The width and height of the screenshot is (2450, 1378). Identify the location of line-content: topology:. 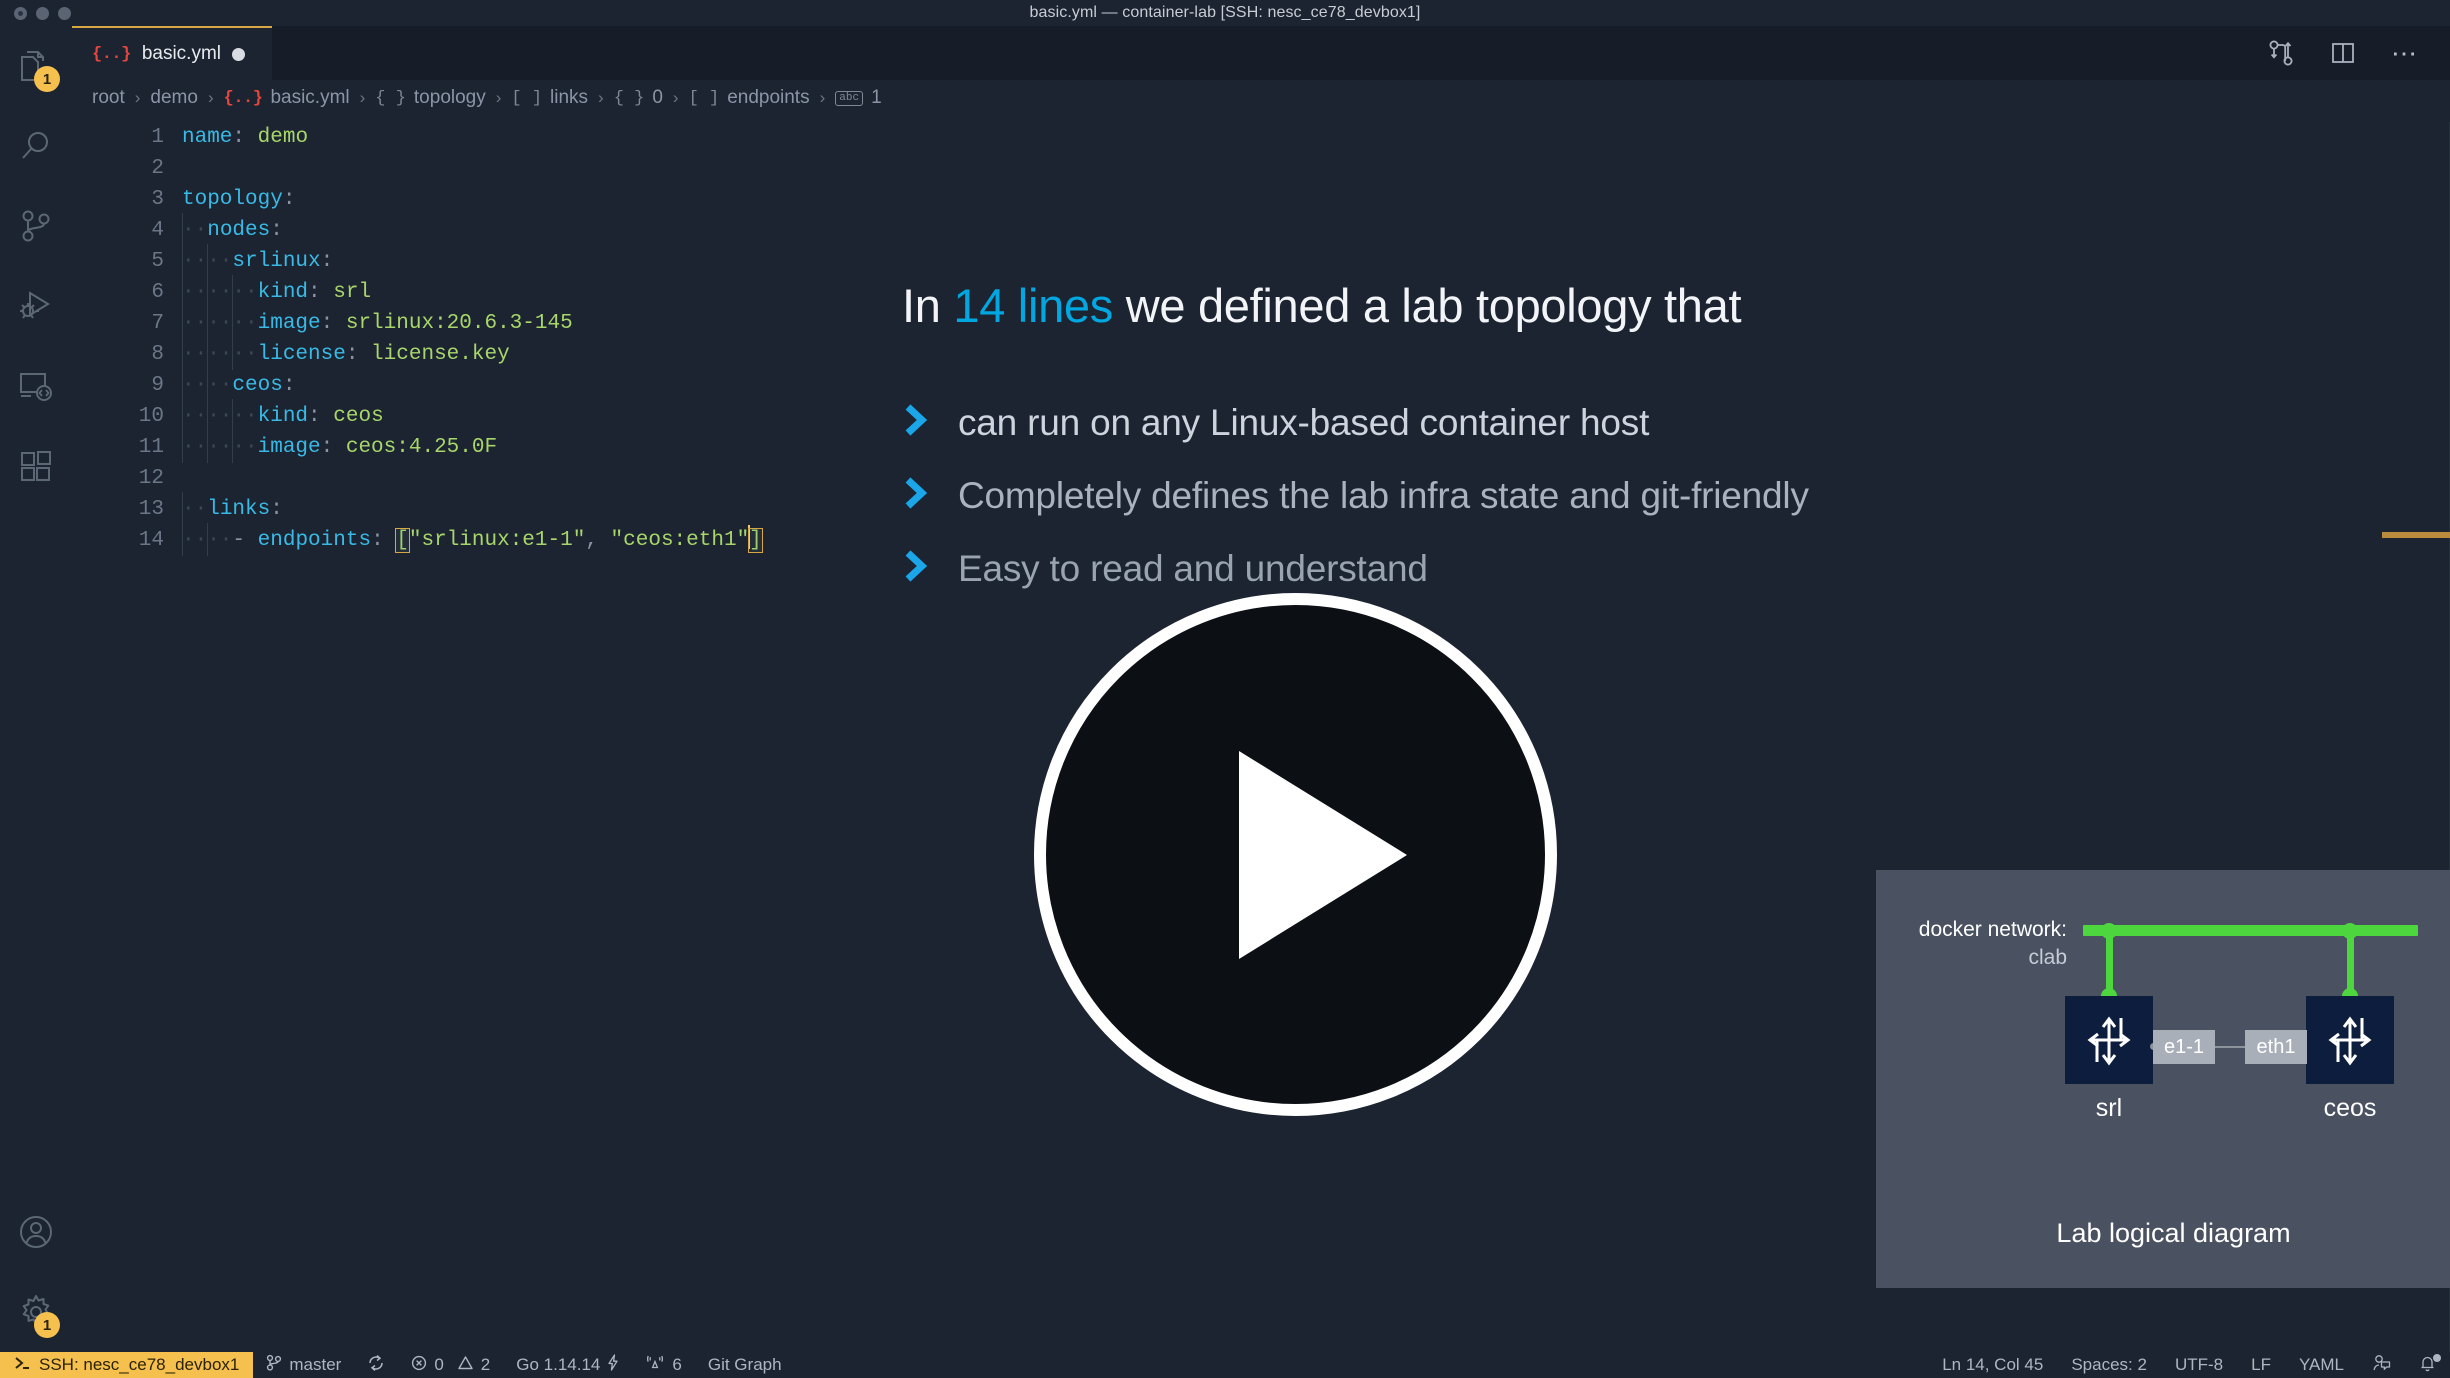
(238, 199).